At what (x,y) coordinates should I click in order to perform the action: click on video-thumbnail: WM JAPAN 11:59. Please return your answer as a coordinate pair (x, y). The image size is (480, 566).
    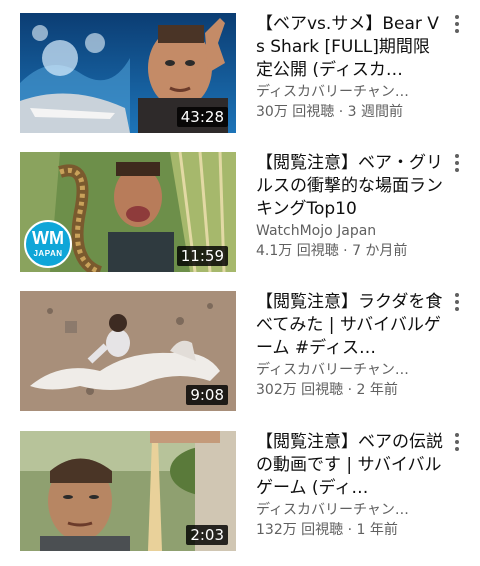
    Looking at the image, I should click on (128, 212).